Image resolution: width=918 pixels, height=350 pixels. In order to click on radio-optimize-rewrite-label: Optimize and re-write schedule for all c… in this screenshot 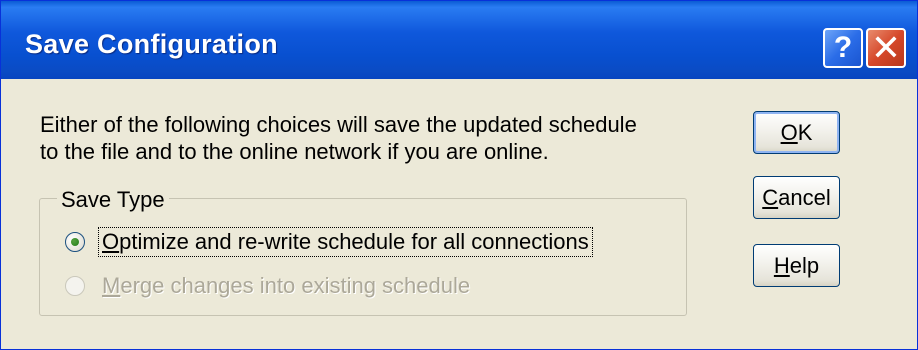, I will do `click(345, 242)`.